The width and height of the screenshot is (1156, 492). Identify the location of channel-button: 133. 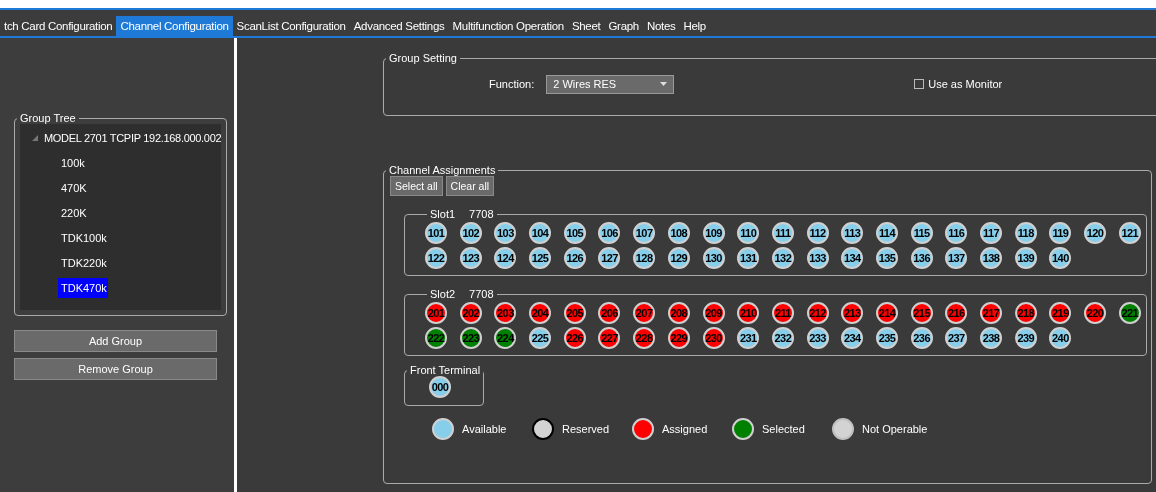
(817, 258).